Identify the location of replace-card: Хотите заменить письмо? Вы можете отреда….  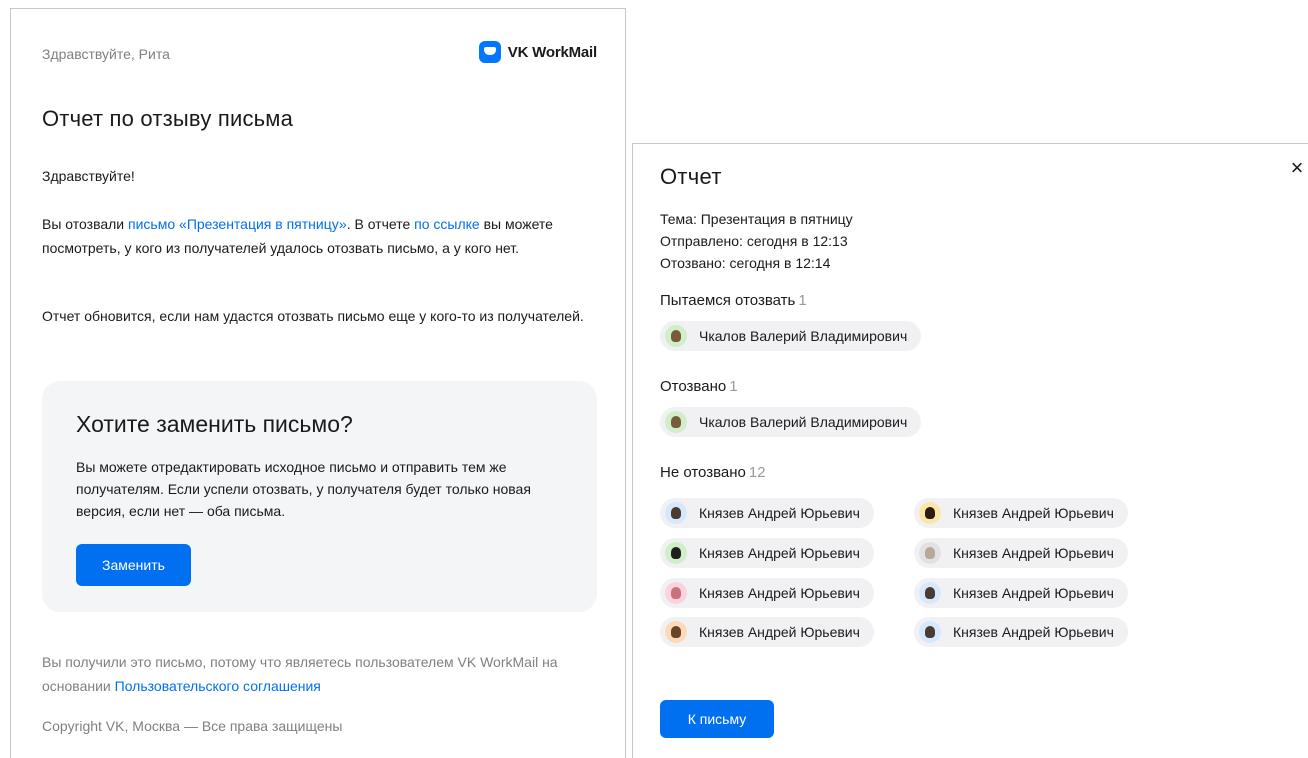
(319, 496).